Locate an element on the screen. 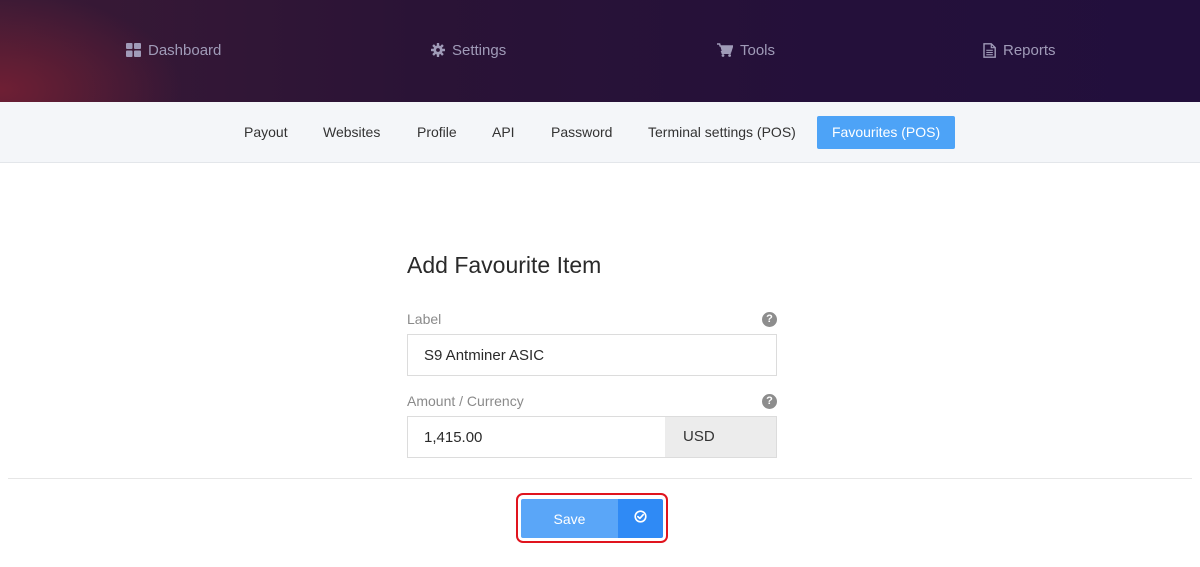 The image size is (1200, 567). tab-favourites: Favourites (POS) is located at coordinates (886, 132).